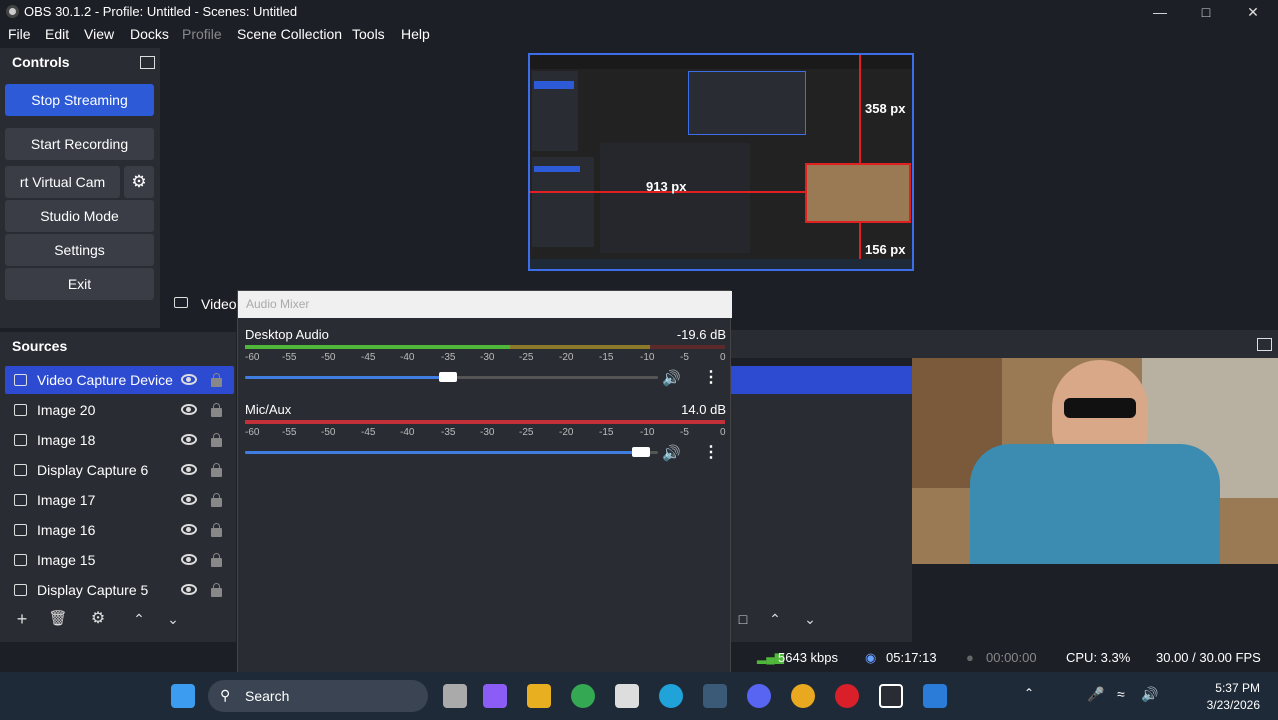 This screenshot has height=720, width=1278. Describe the element at coordinates (79, 100) in the screenshot. I see `stop-streaming-button: Stop Streaming` at that location.